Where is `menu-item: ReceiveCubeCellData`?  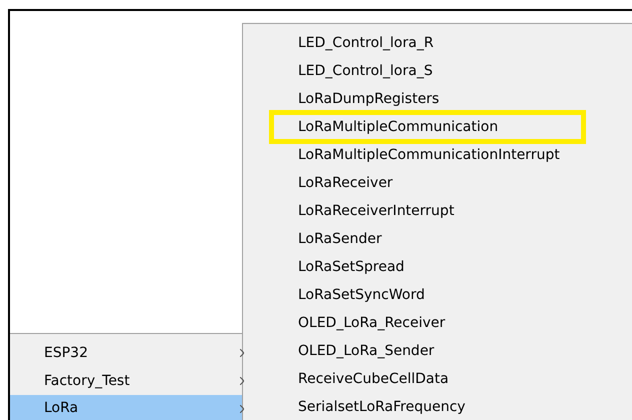 menu-item: ReceiveCubeCellData is located at coordinates (373, 379).